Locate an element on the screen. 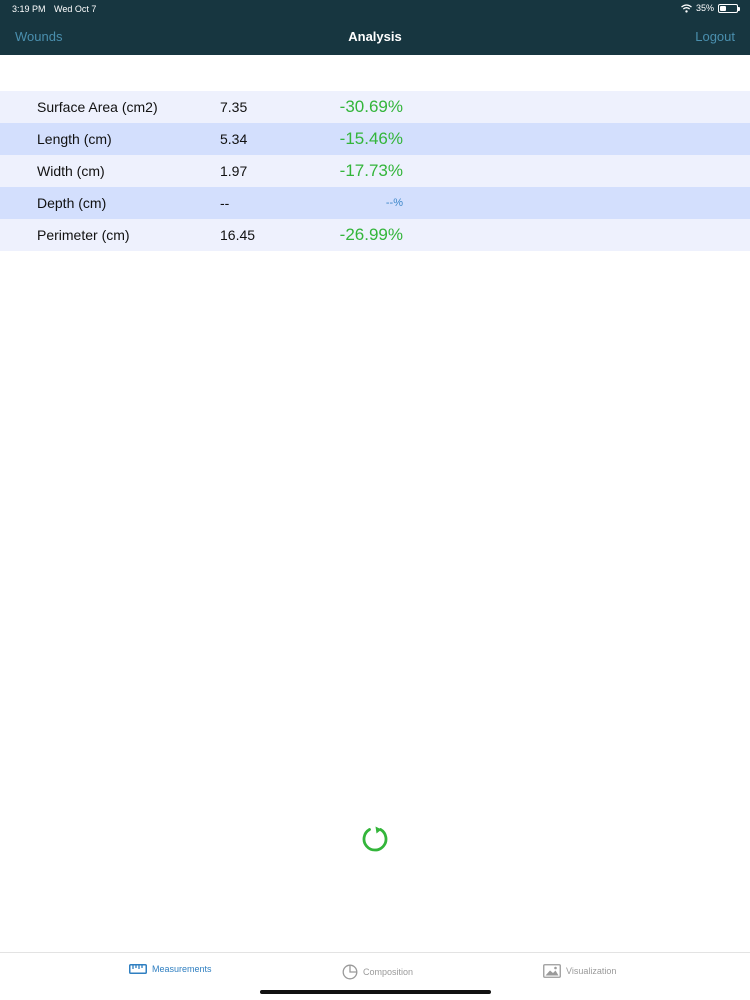 The height and width of the screenshot is (1000, 750). tab-measurements: Measurements is located at coordinates (170, 969).